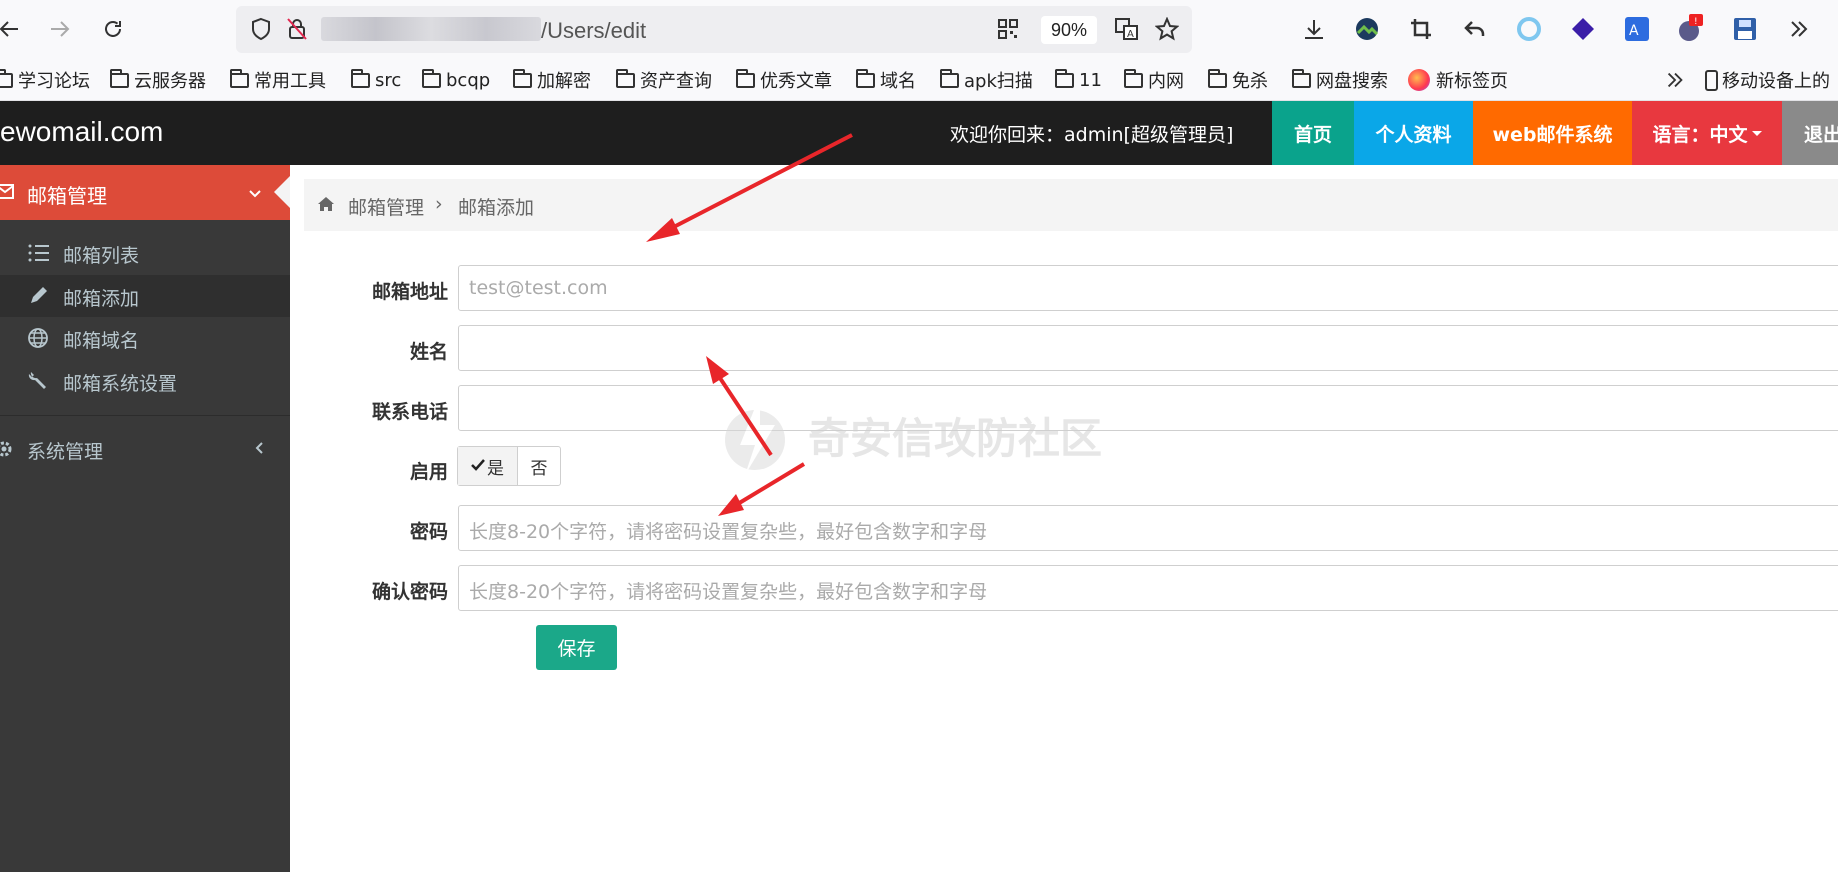 Image resolution: width=1838 pixels, height=872 pixels. What do you see at coordinates (145, 518) in the screenshot?
I see `sidebar: 邮箱管理 邮箱列表 邮箱添加 邮箱域名 邮箱系统设置 系统管理` at bounding box center [145, 518].